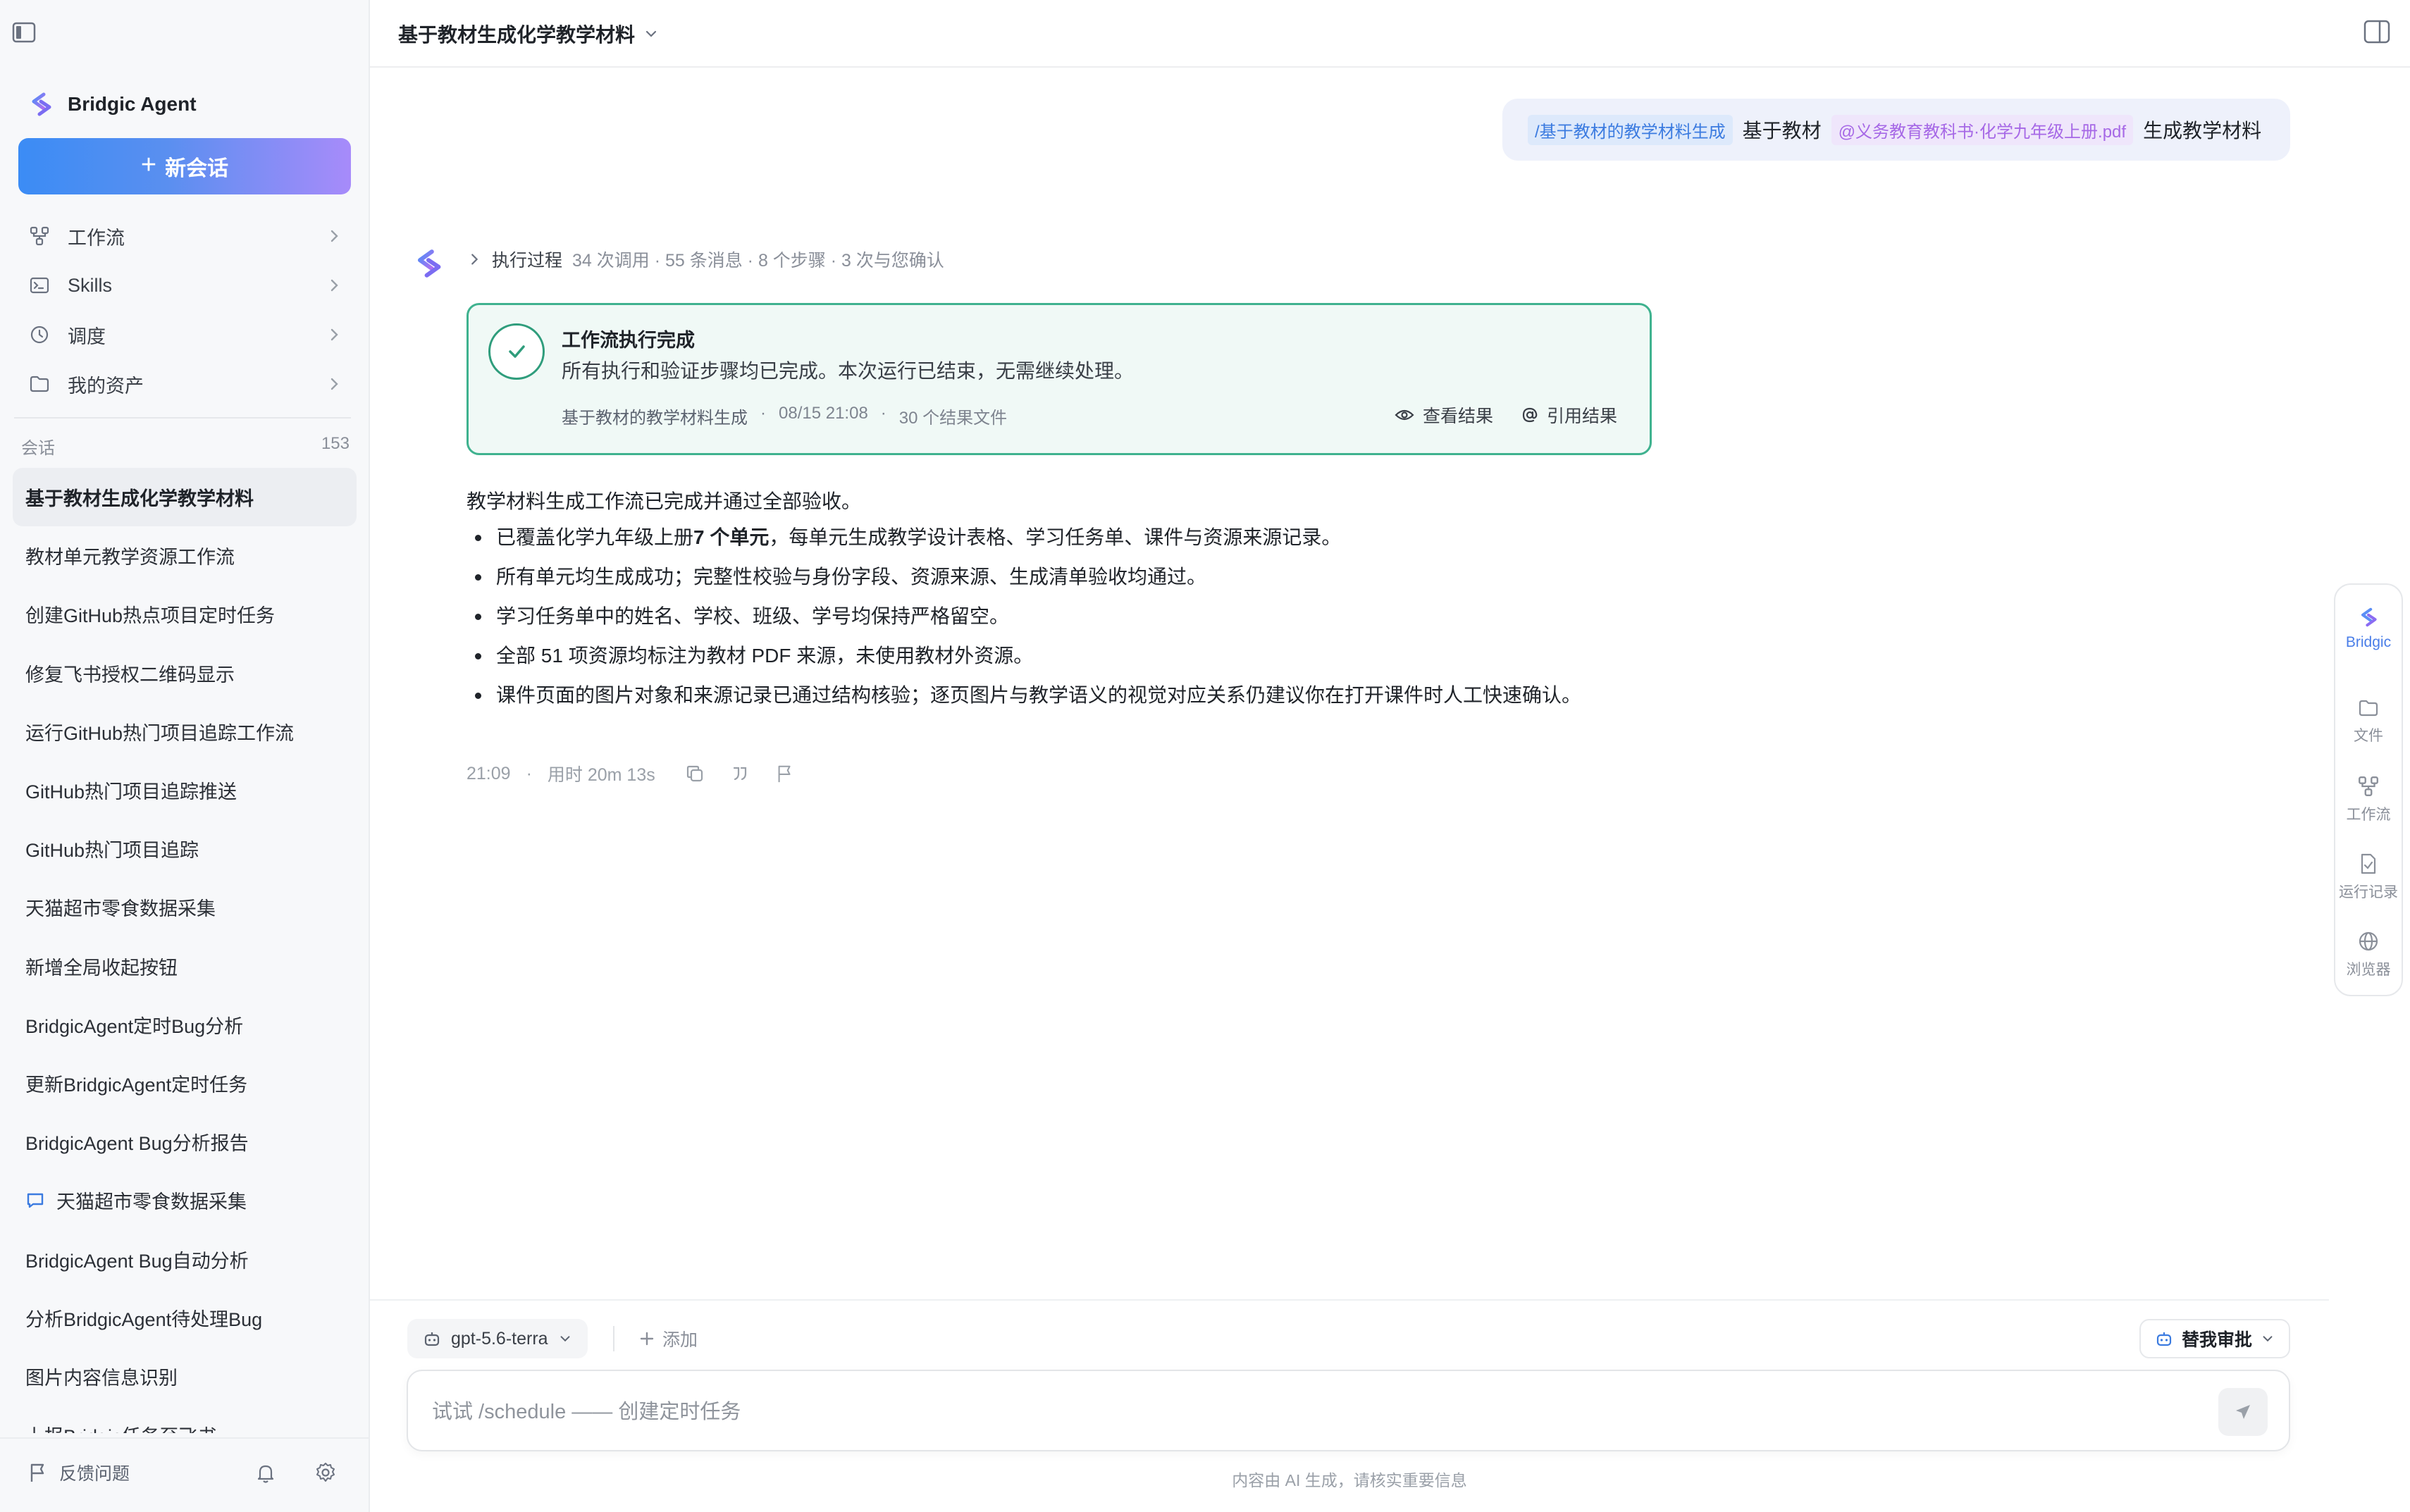 This screenshot has height=1512, width=2410. What do you see at coordinates (185, 1083) in the screenshot?
I see `session-item: 更新BridgicAgent定时任务` at bounding box center [185, 1083].